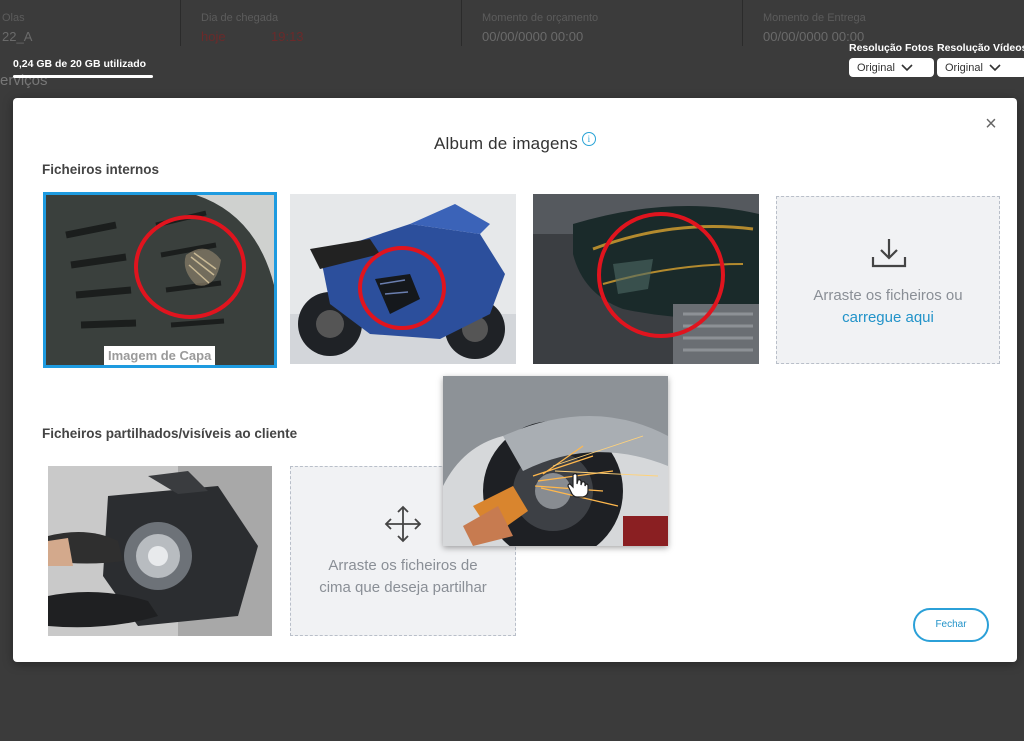  I want to click on headlight-repair-photo, so click(160, 551).